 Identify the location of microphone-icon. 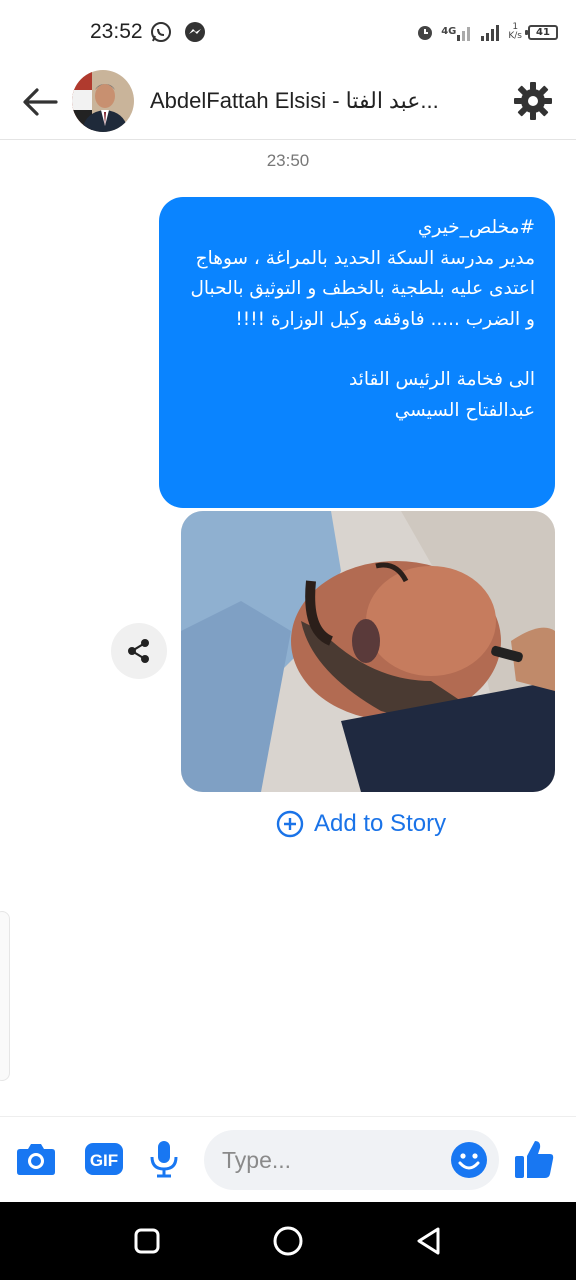
(164, 1159).